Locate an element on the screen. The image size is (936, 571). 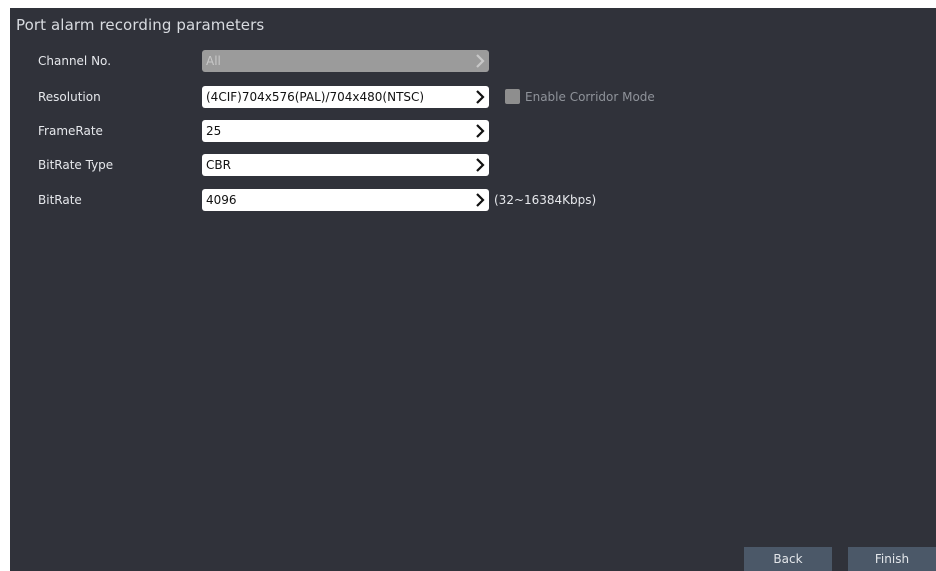
resolution-label: Resolution is located at coordinates (69, 97).